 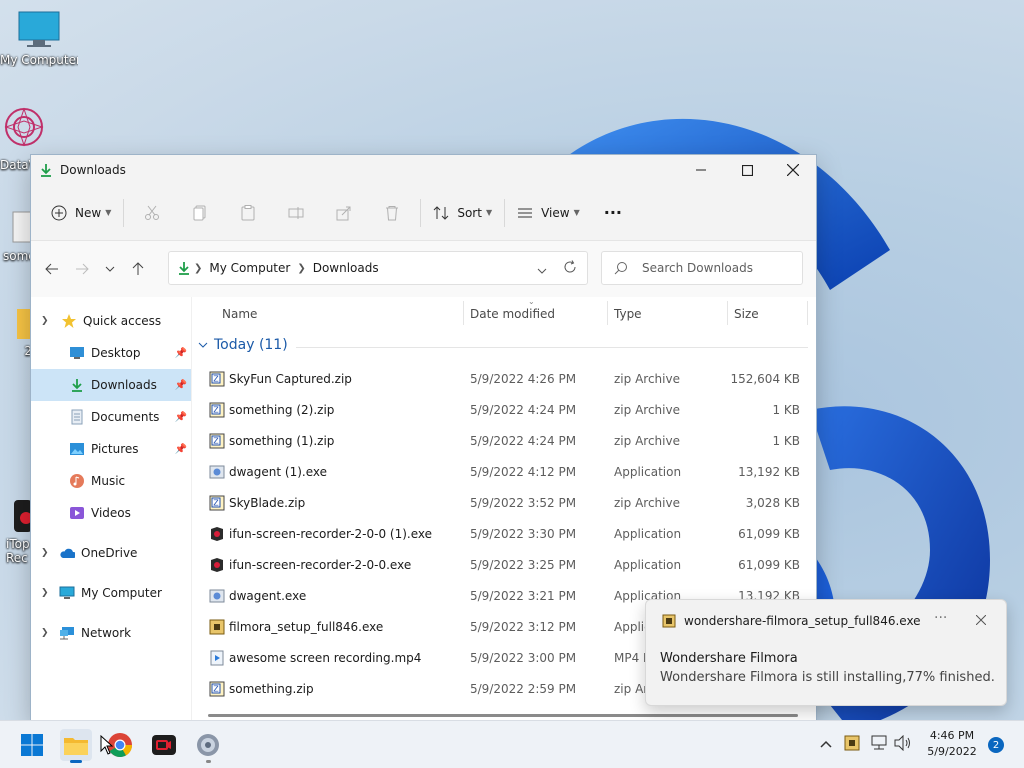 I want to click on address-bar: ❯ My Computer ❯ Downloads, so click(x=378, y=268).